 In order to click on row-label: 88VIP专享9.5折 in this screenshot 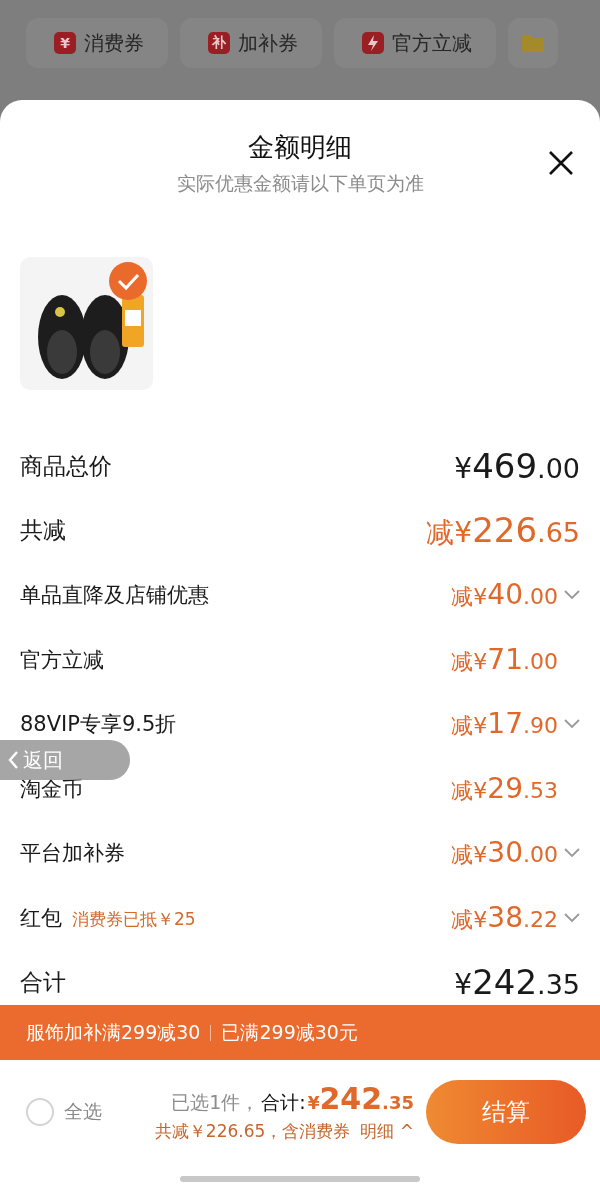, I will do `click(98, 725)`.